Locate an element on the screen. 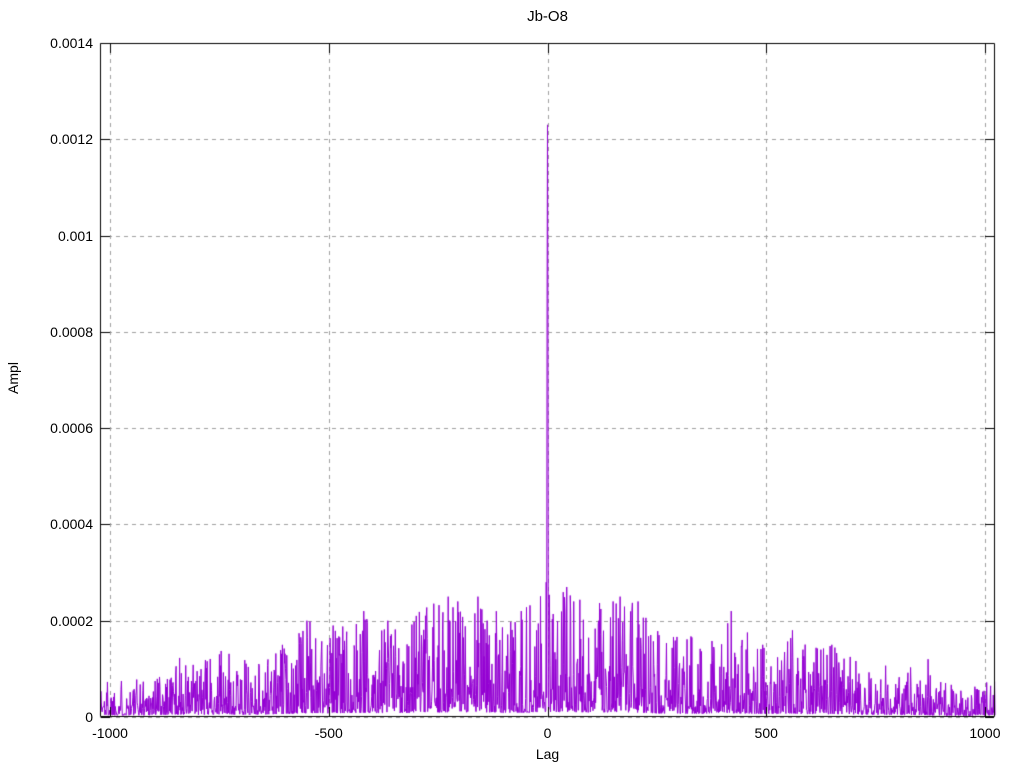  y-tick-label: 0.0006 is located at coordinates (71, 428).